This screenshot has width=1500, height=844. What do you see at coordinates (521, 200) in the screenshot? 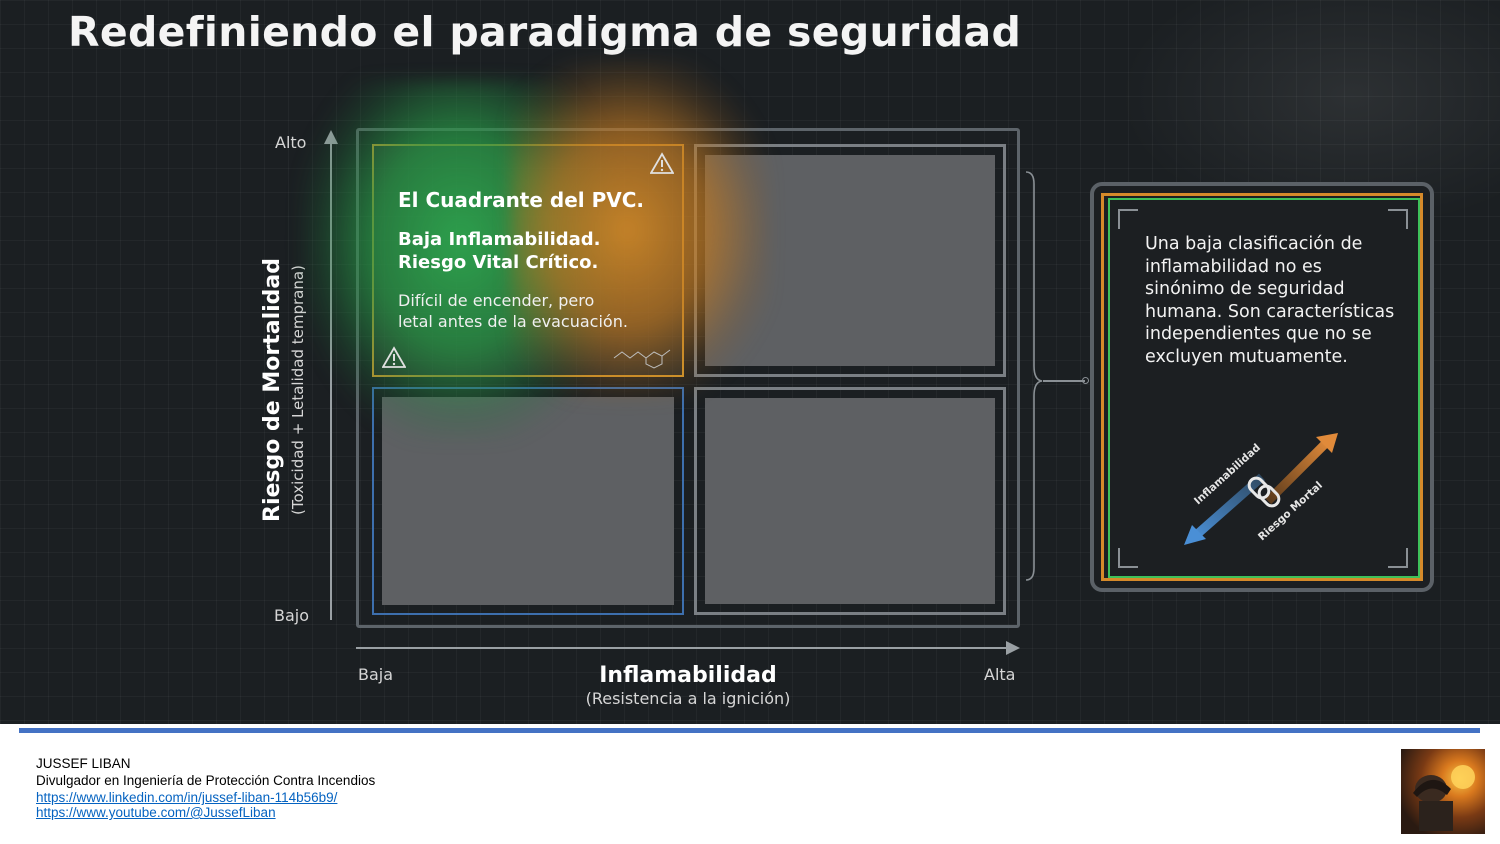
I see `pvc-quadrant-title: El Cuadrante del PVC.` at bounding box center [521, 200].